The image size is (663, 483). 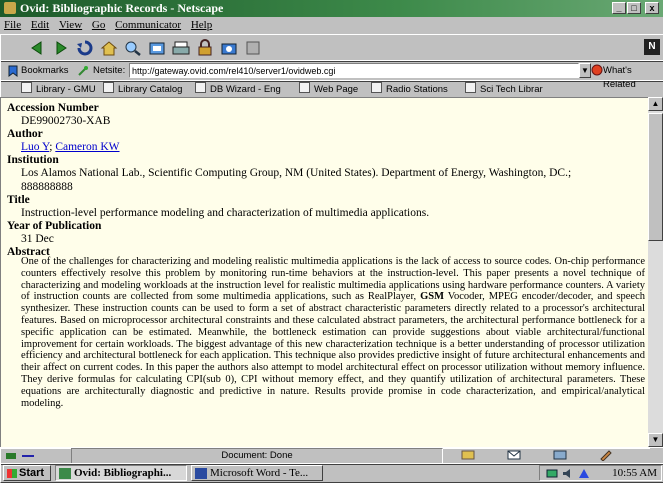 What do you see at coordinates (655, 104) in the screenshot?
I see `scroll-up-button: ▲` at bounding box center [655, 104].